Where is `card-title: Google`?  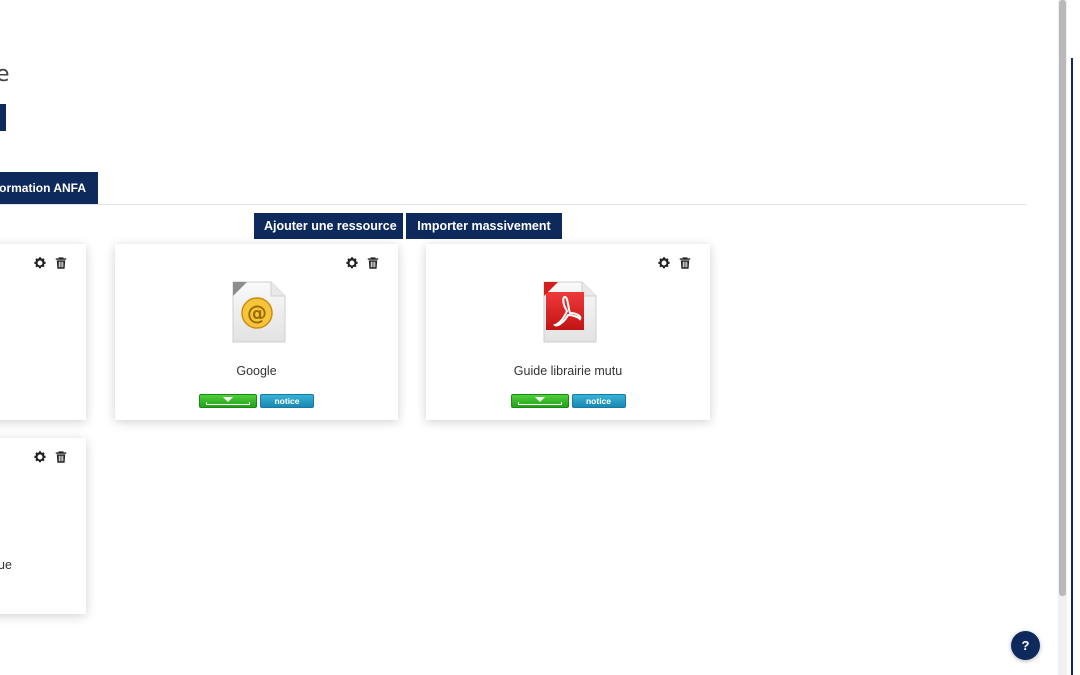
card-title: Google is located at coordinates (256, 371).